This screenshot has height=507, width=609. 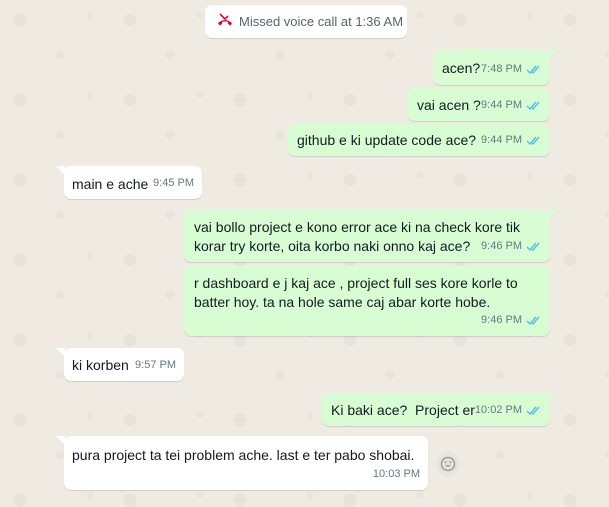 I want to click on message-text: main e ache, so click(x=110, y=184).